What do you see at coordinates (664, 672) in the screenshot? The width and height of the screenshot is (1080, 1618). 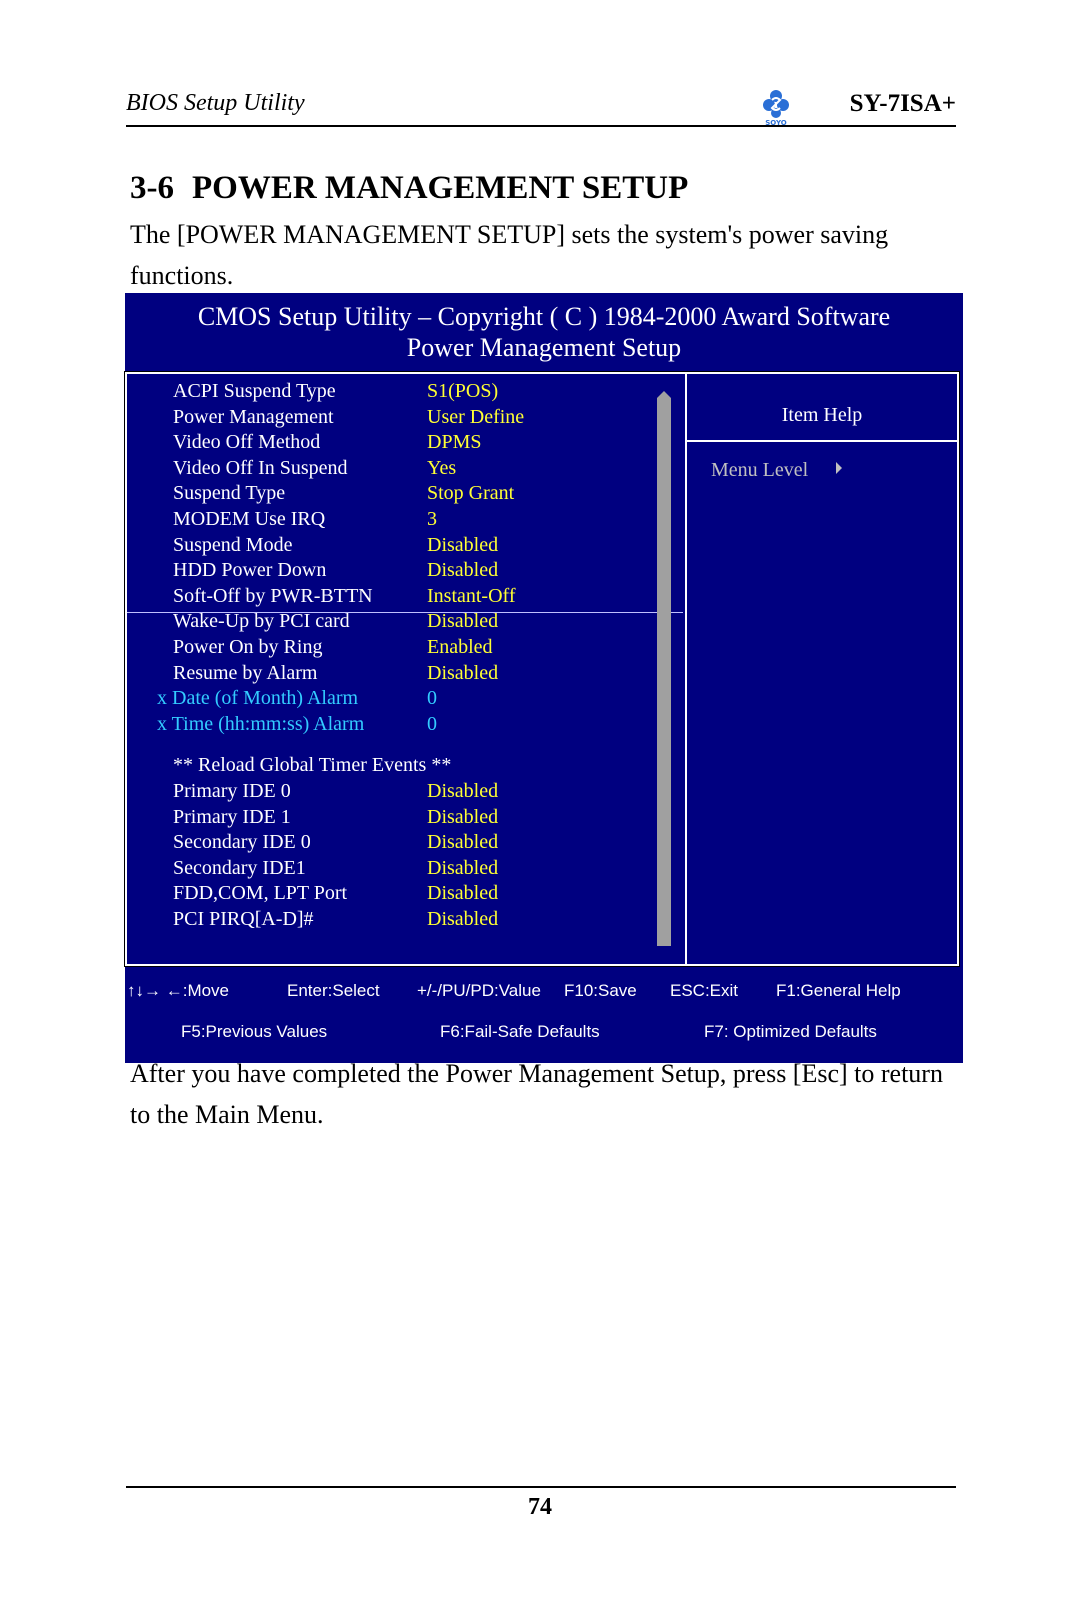 I see `scrollbar` at bounding box center [664, 672].